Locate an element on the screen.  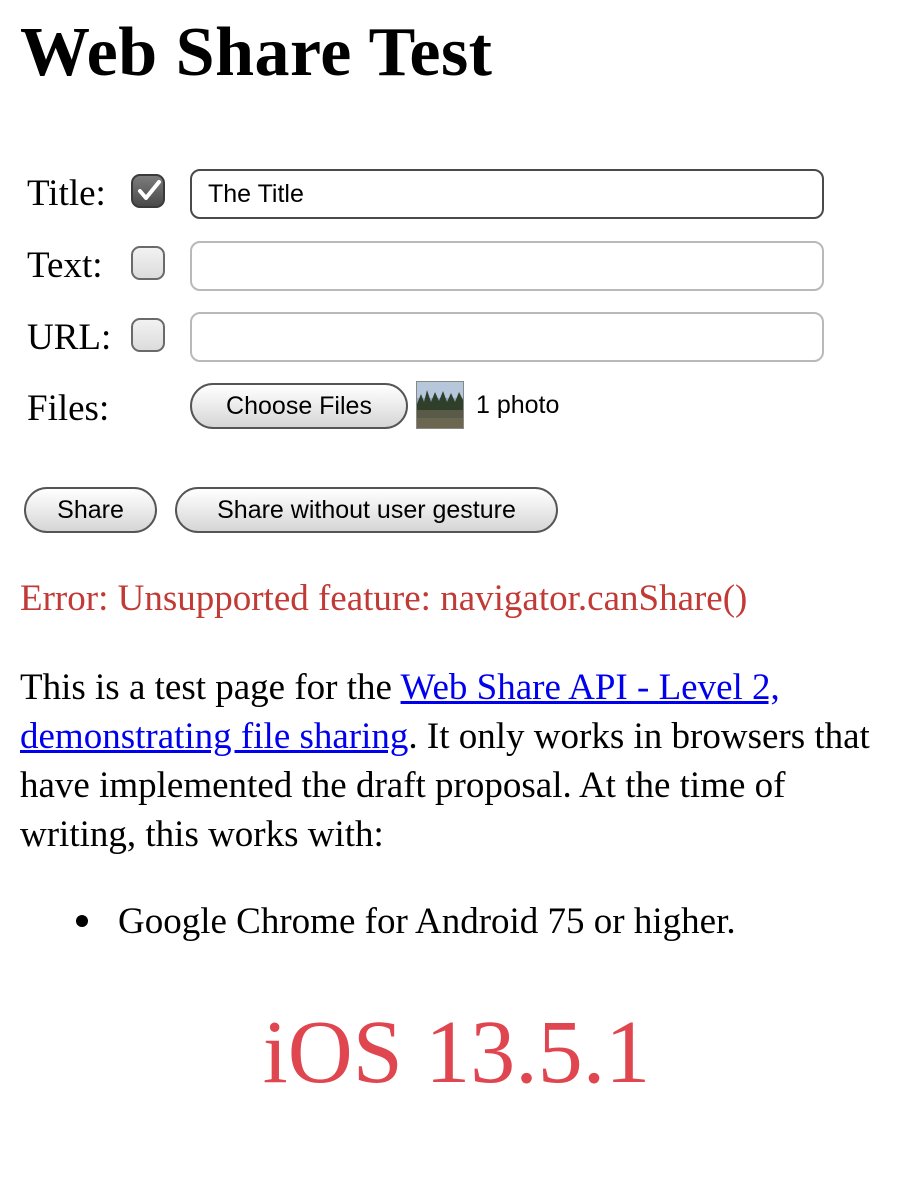
browser-list: Google Chrome for Android 75 or higher. is located at coordinates (403, 921).